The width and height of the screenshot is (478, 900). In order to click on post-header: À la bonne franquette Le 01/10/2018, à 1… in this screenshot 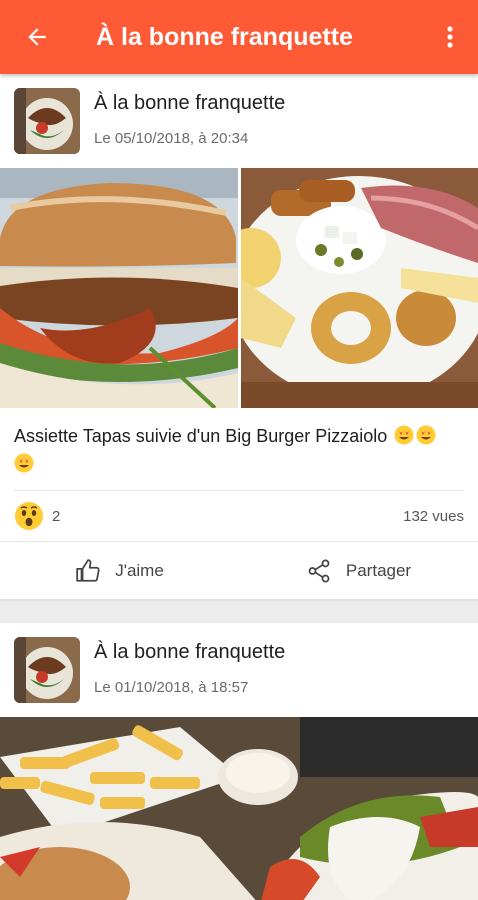, I will do `click(239, 670)`.